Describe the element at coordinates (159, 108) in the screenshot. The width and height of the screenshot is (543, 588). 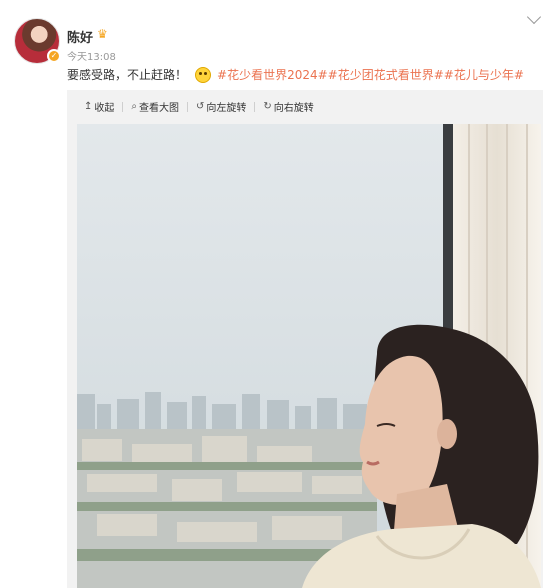
I see `view-large-label: 查看大图` at that location.